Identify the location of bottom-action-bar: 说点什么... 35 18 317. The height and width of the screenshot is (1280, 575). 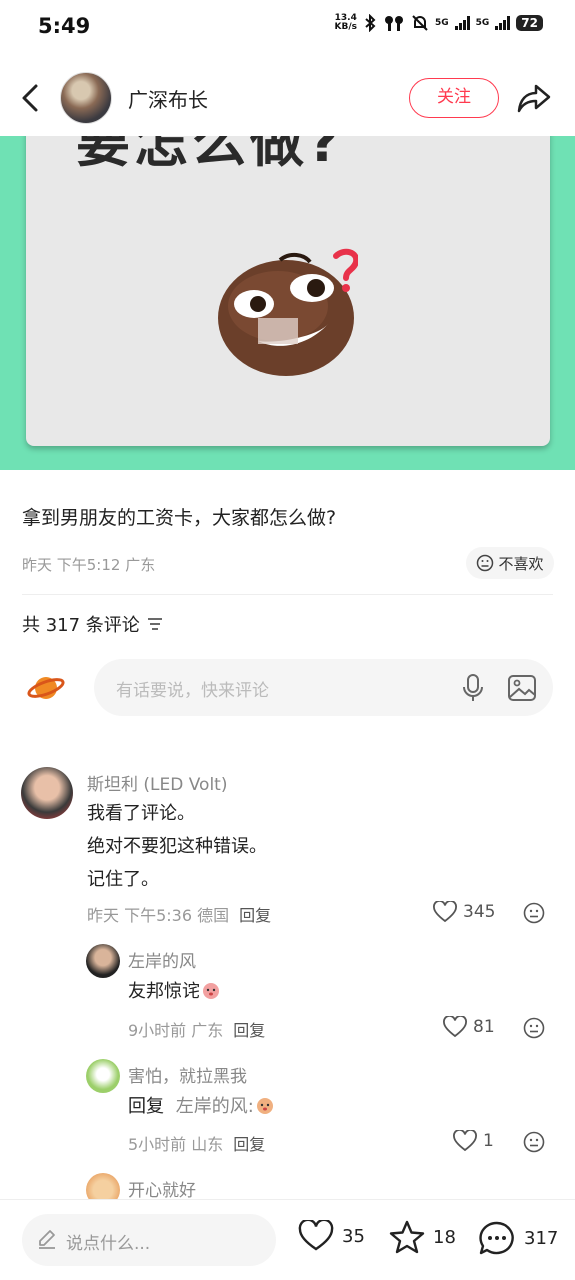
(287, 1239).